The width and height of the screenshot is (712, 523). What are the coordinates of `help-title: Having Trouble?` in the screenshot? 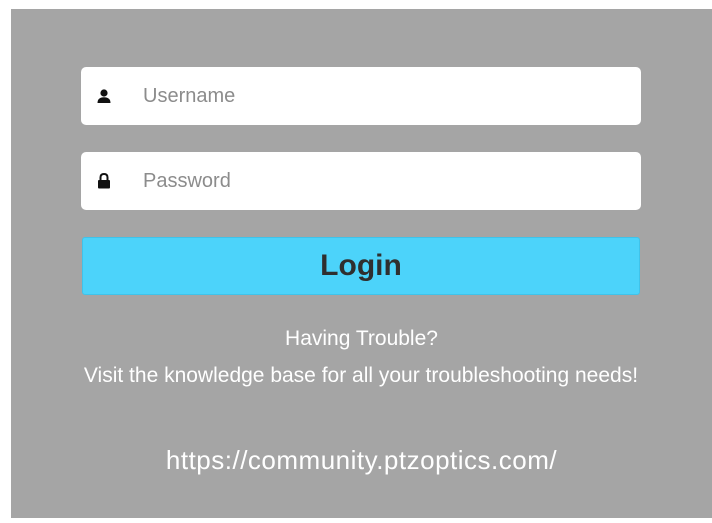 It's located at (361, 338).